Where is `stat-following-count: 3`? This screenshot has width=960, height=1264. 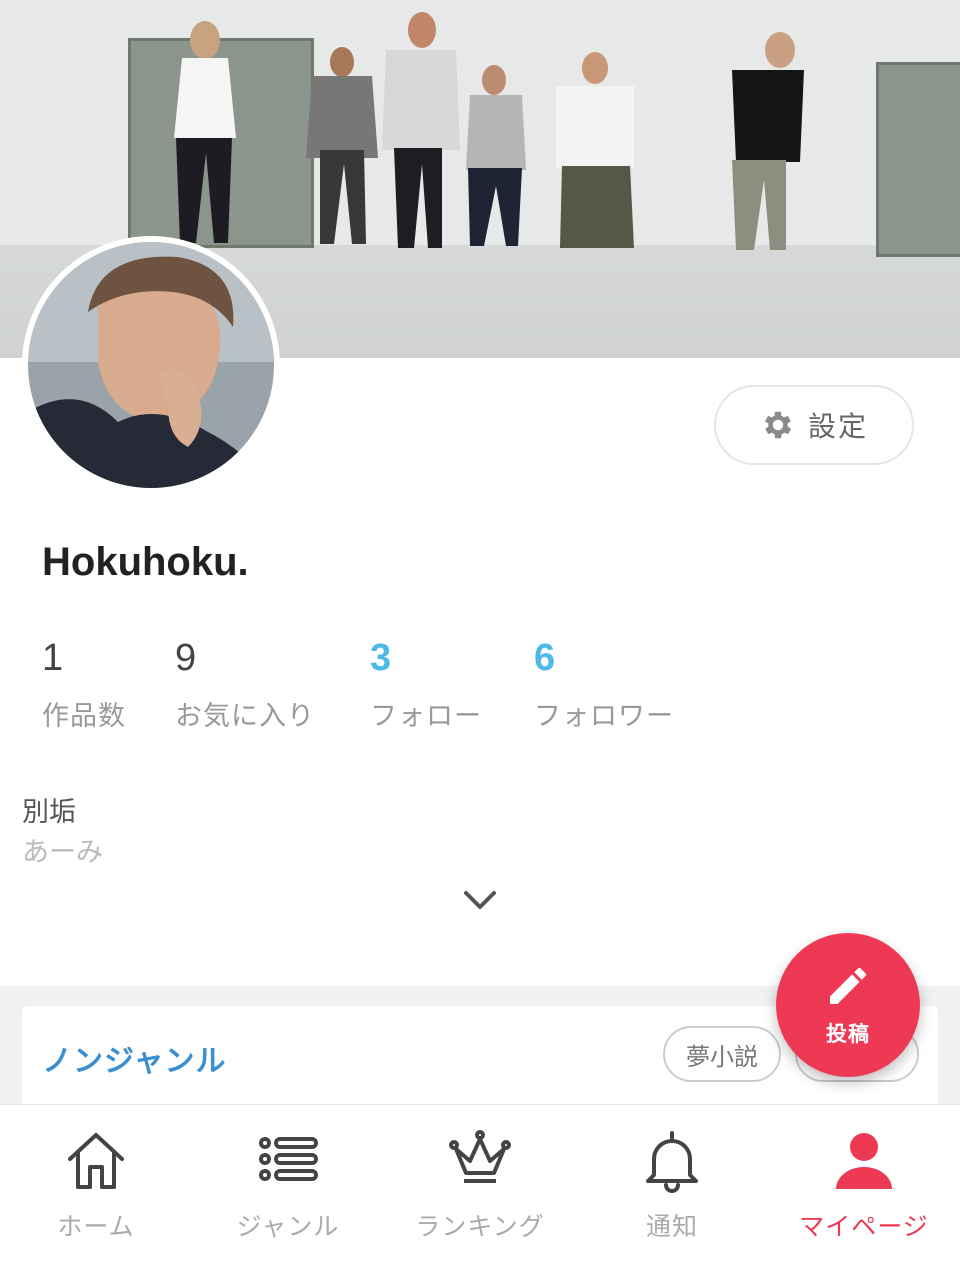 stat-following-count: 3 is located at coordinates (381, 658).